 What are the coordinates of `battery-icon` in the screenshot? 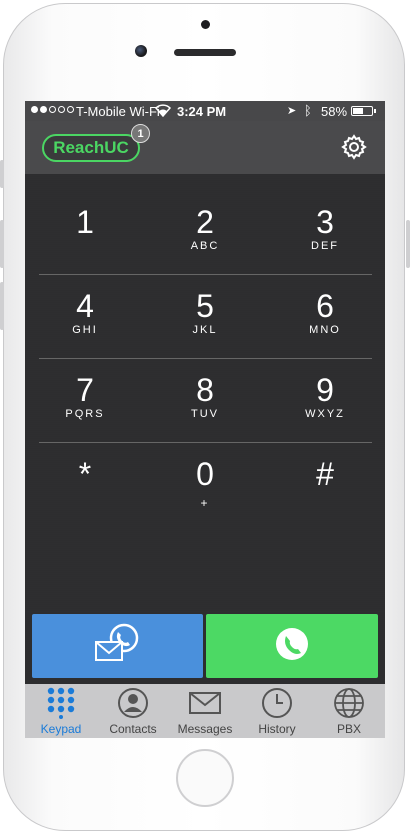 It's located at (362, 111).